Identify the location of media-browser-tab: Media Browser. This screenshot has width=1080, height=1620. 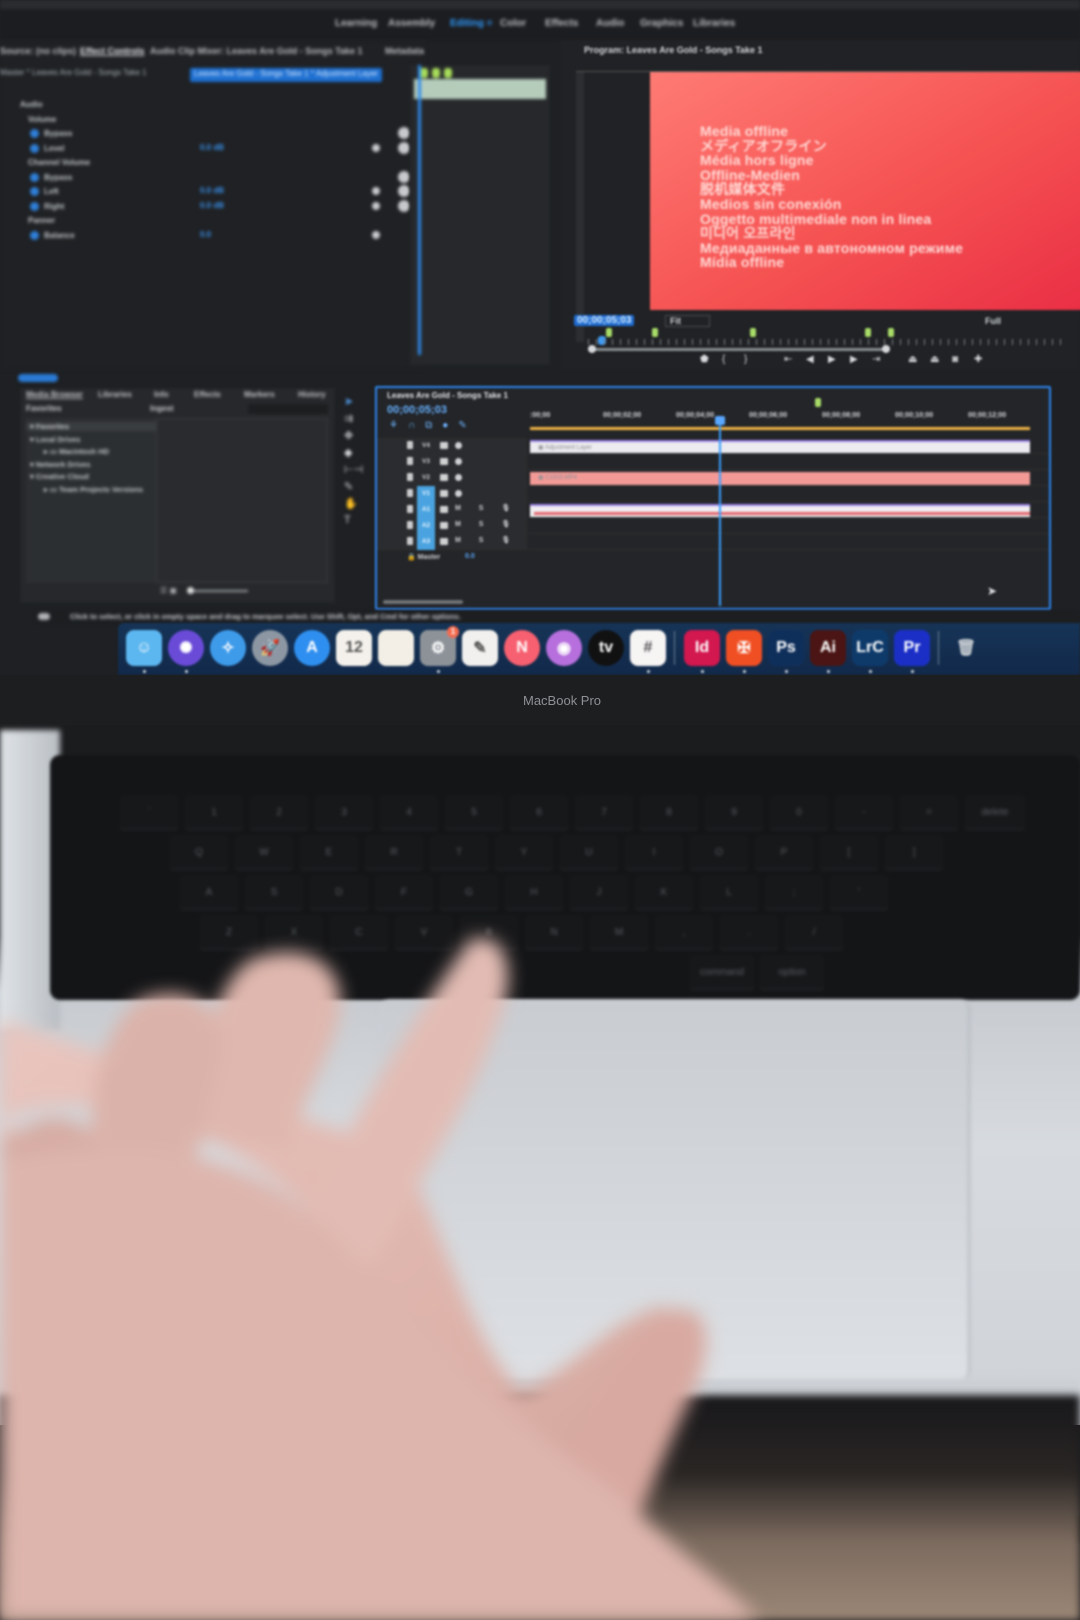
(54, 394).